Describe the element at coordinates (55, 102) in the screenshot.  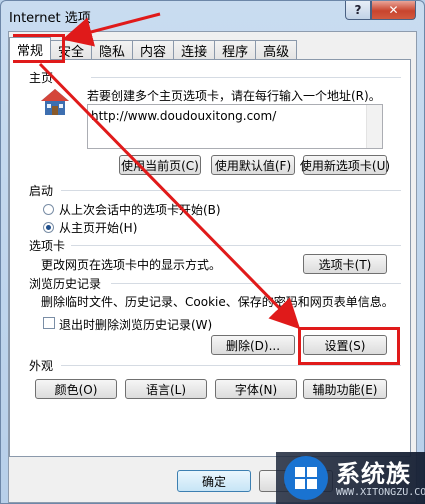
I see `house-icon` at that location.